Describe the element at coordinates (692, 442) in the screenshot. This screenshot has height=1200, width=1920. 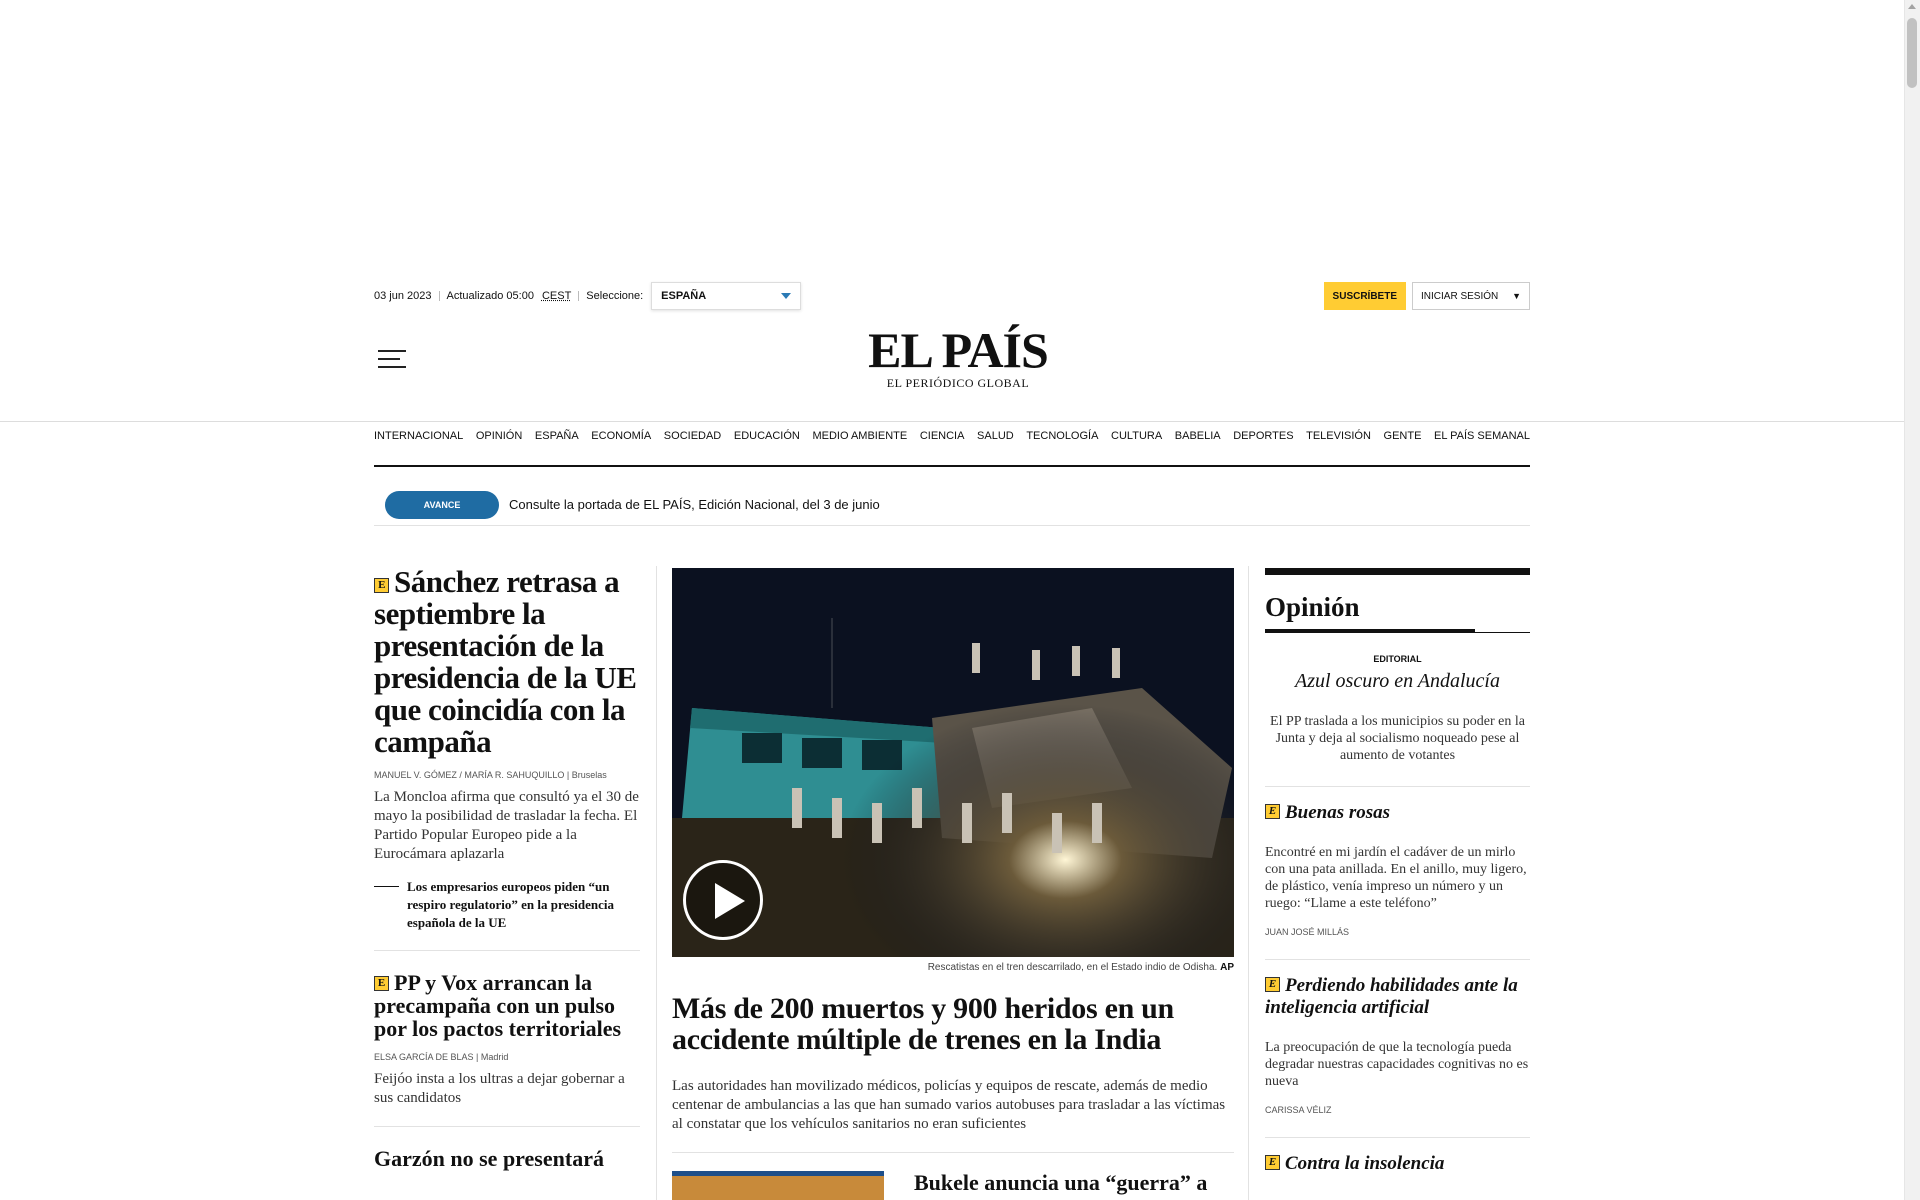
I see `nav-item: SOCIEDAD` at that location.